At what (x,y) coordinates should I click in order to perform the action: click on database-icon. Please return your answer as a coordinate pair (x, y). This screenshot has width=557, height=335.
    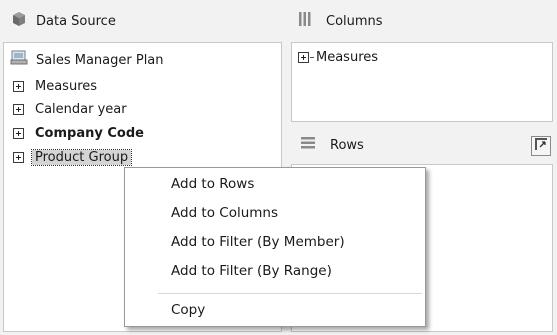
    Looking at the image, I should click on (19, 60).